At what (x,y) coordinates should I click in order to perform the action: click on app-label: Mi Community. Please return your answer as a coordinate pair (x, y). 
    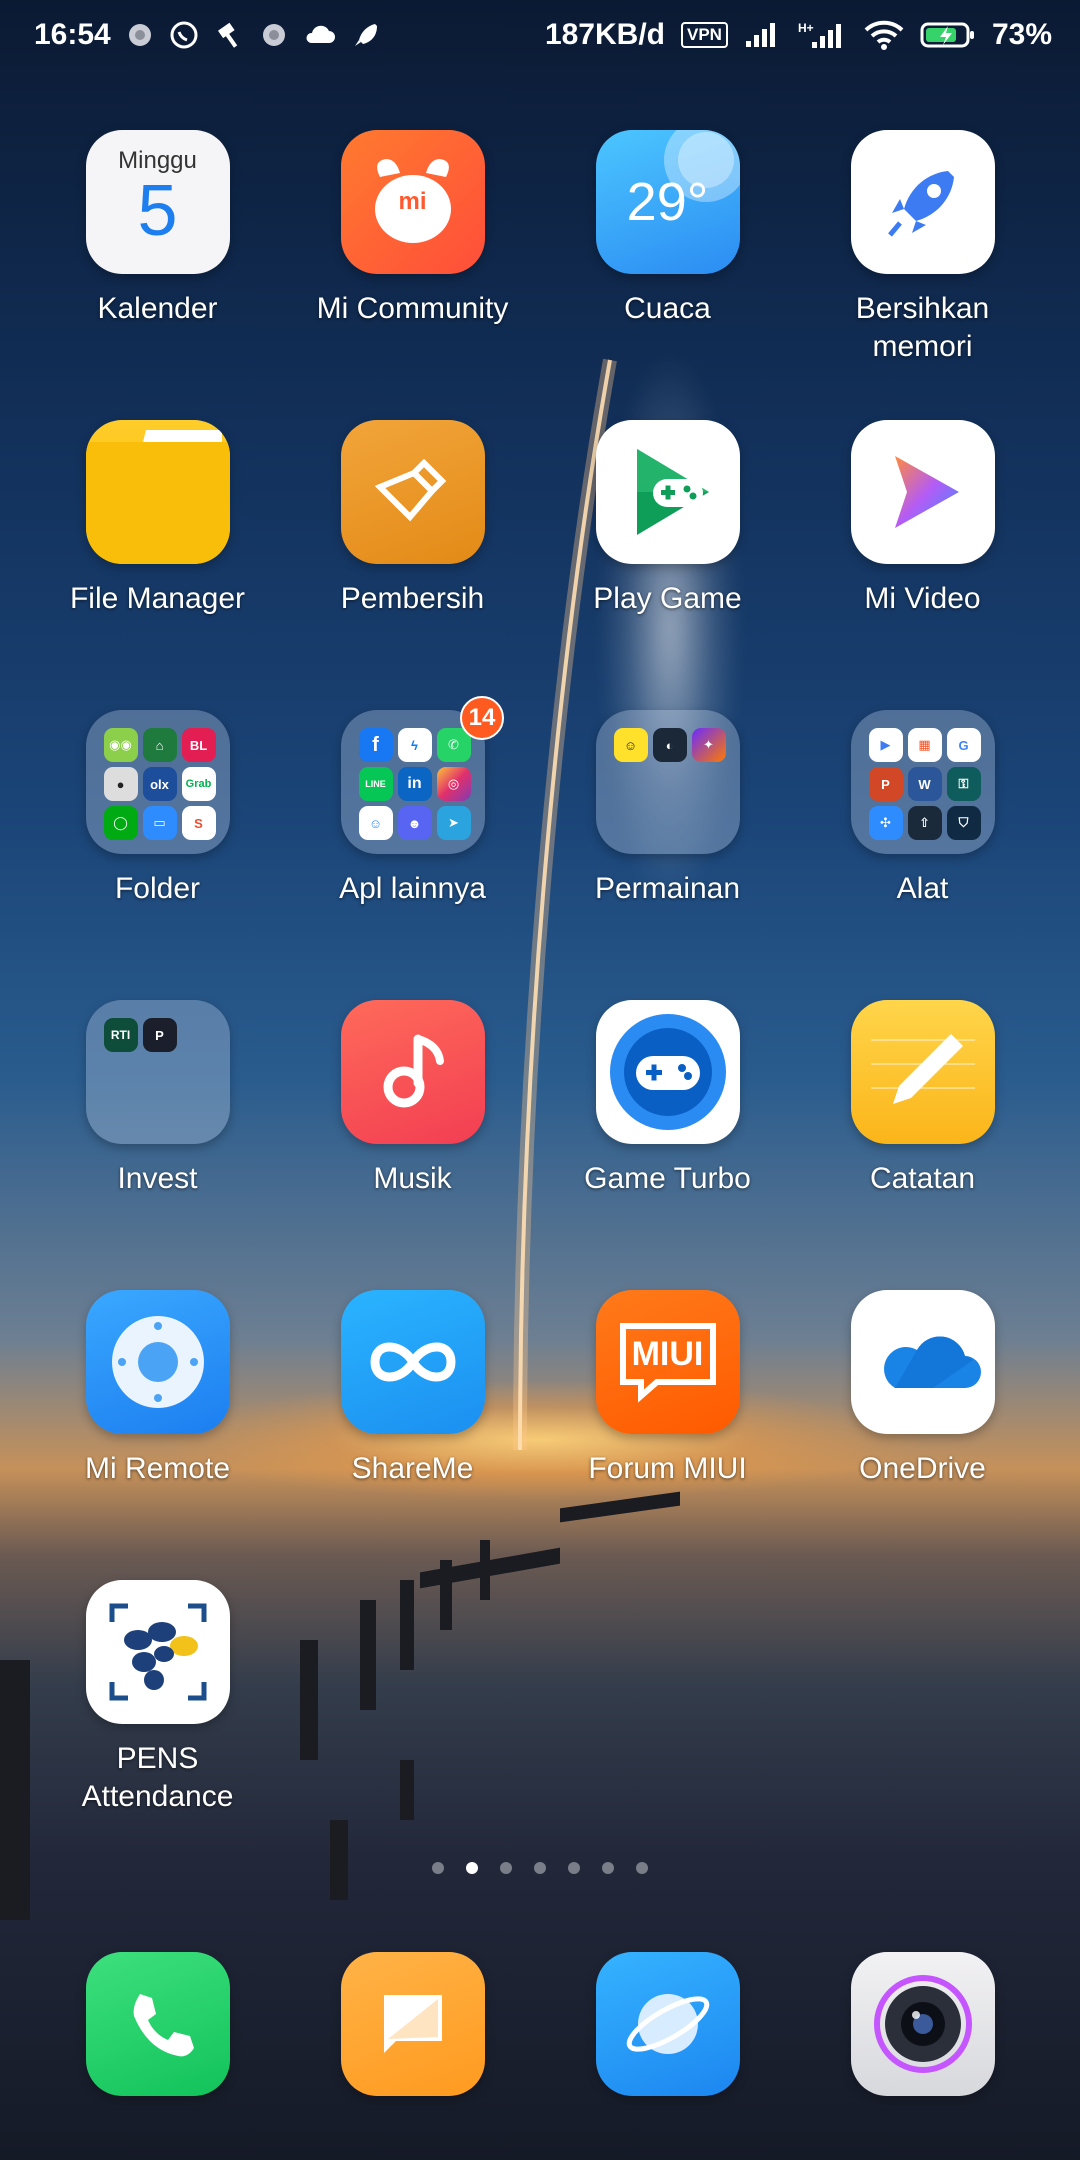
    Looking at the image, I should click on (412, 308).